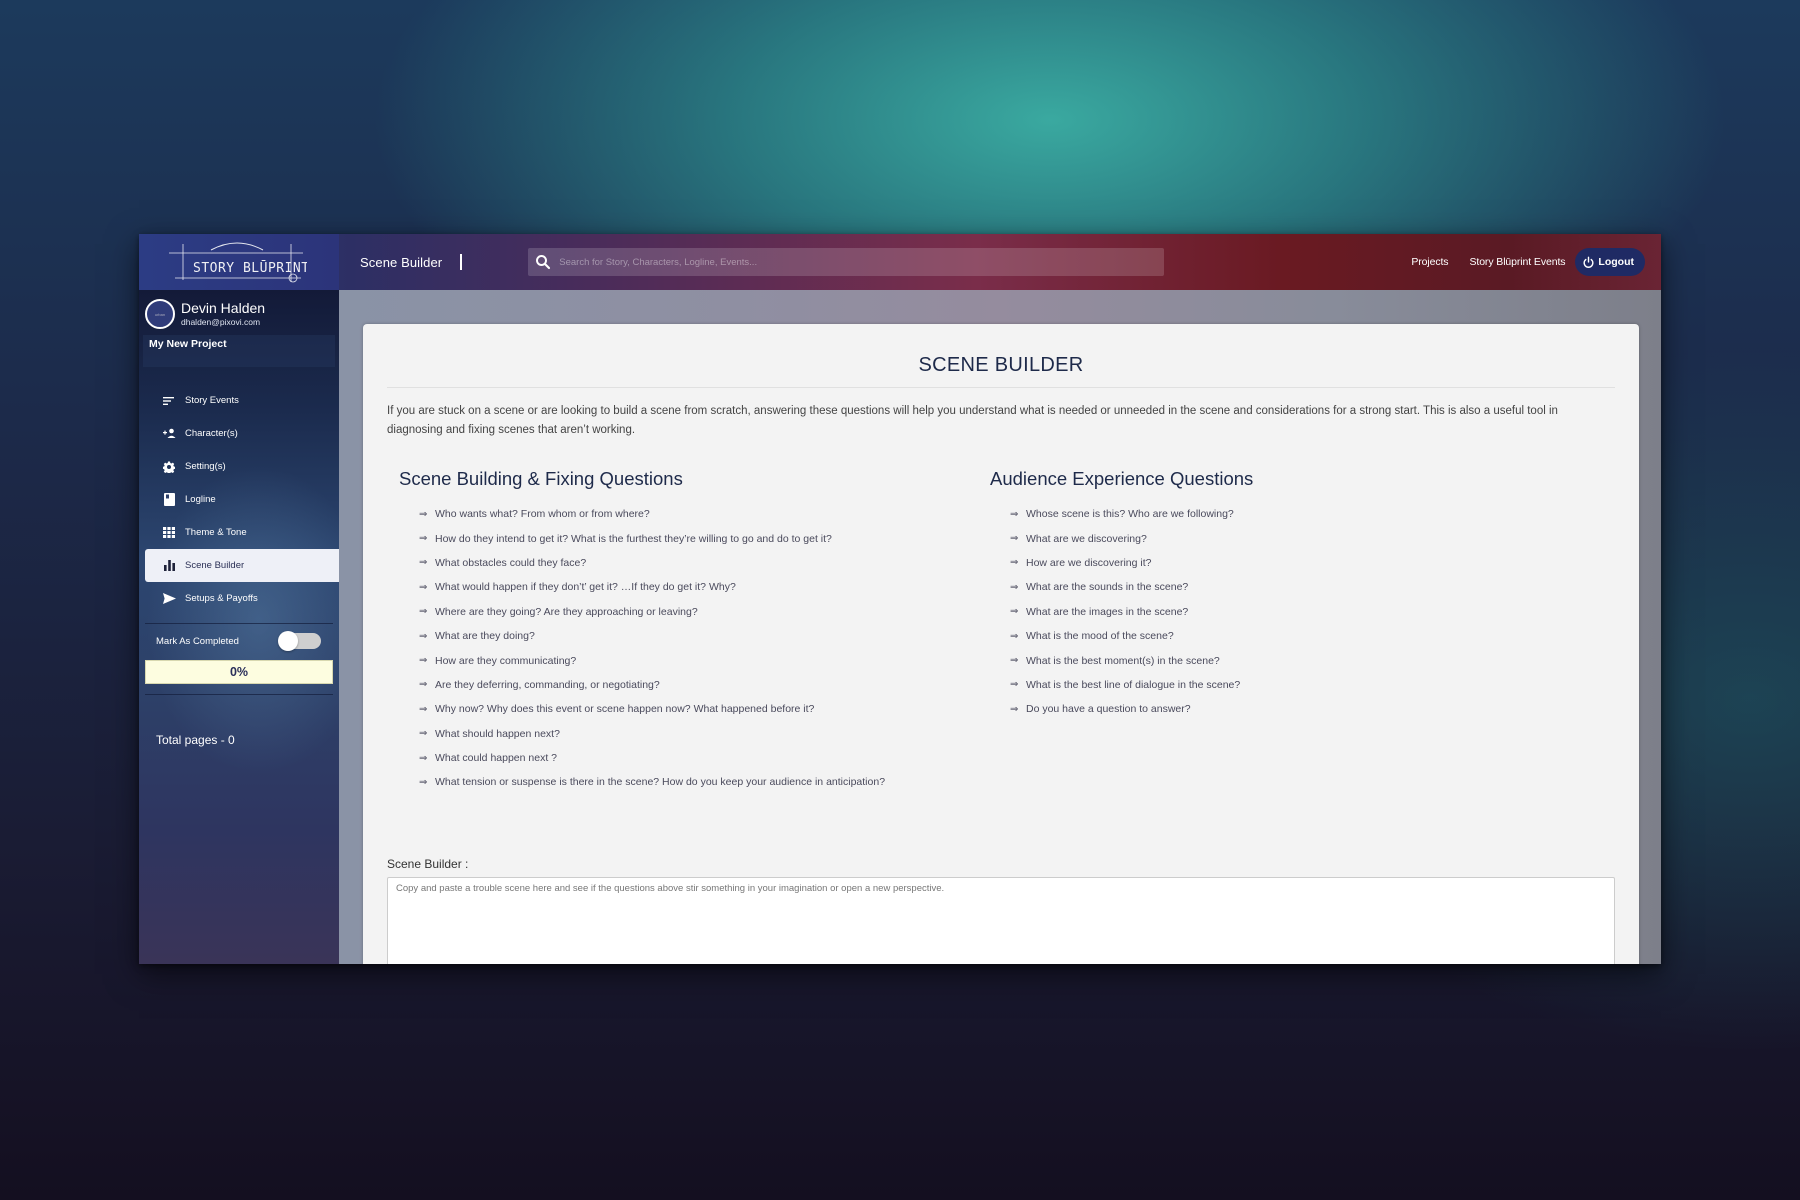  What do you see at coordinates (242, 499) in the screenshot?
I see `sidebar-item-logline: Logline` at bounding box center [242, 499].